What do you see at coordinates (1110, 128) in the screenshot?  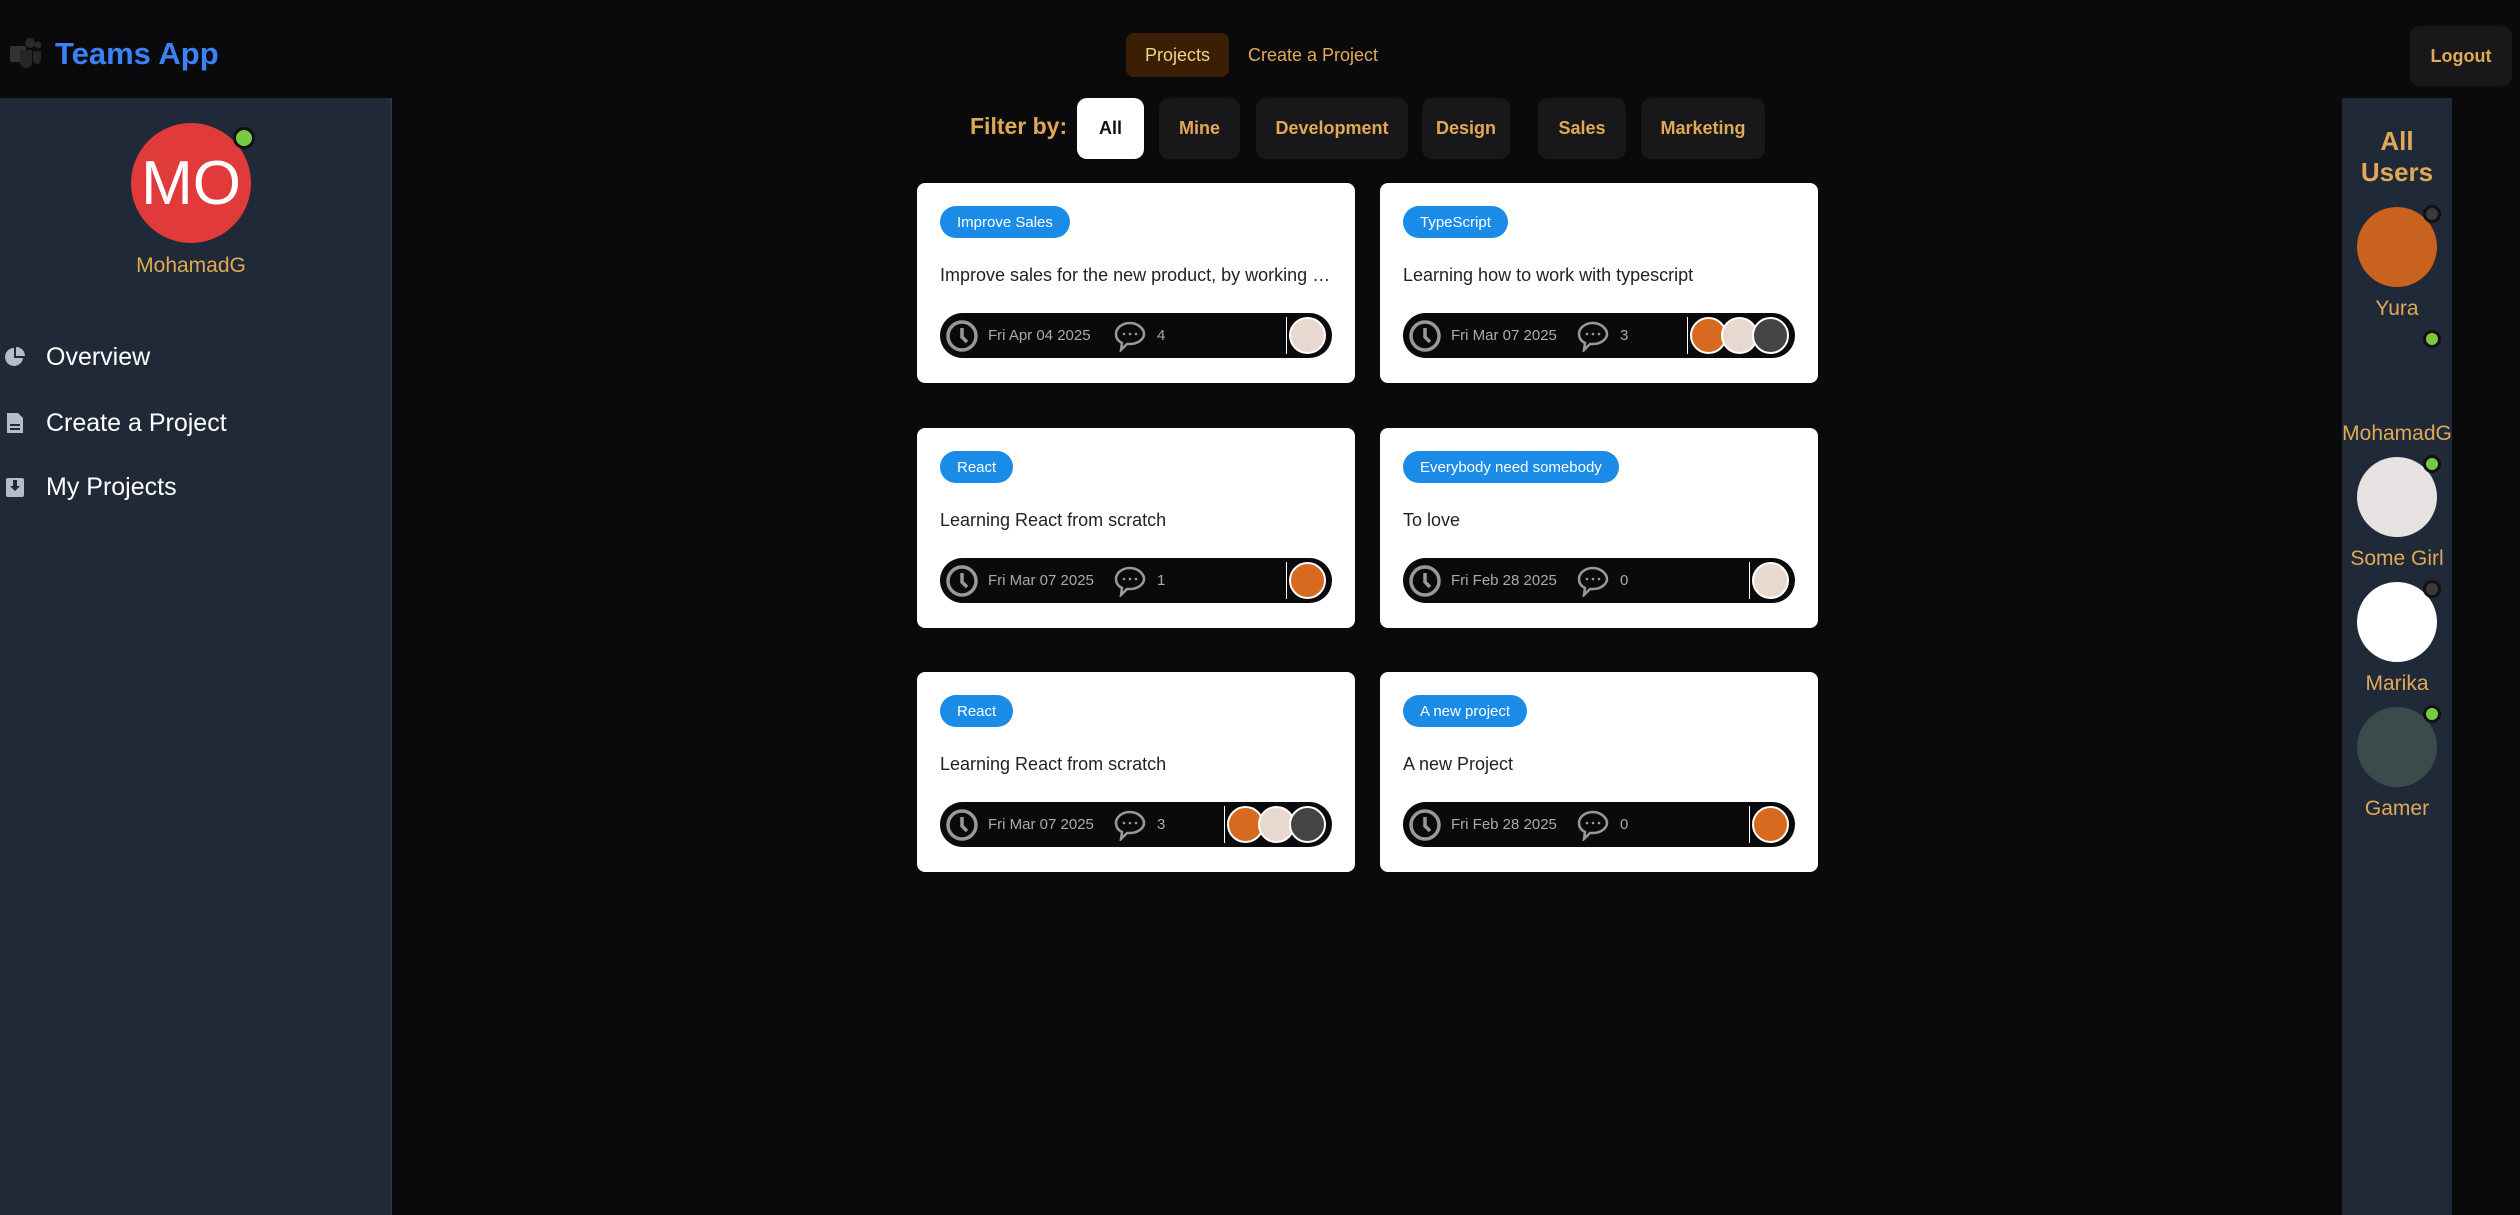 I see `filter-all: All` at bounding box center [1110, 128].